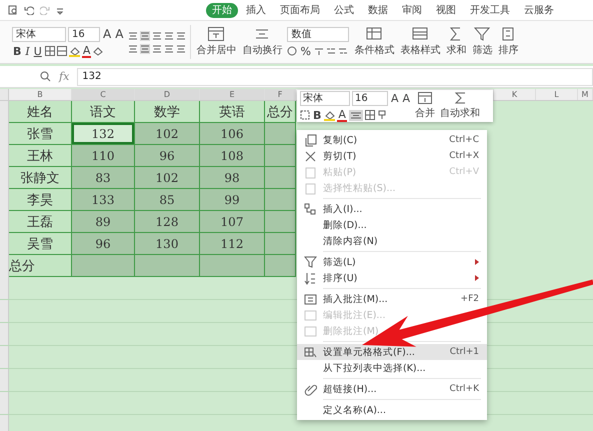 The width and height of the screenshot is (593, 431). Describe the element at coordinates (167, 112) in the screenshot. I see `table-cell: 数学` at that location.